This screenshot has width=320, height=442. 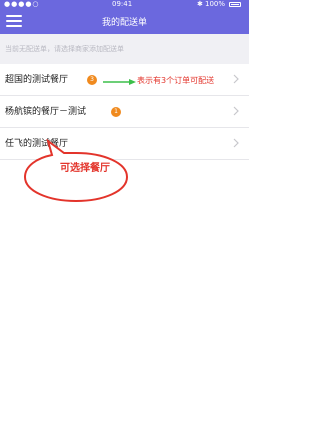 What do you see at coordinates (119, 82) in the screenshot?
I see `arrow-right-icon` at bounding box center [119, 82].